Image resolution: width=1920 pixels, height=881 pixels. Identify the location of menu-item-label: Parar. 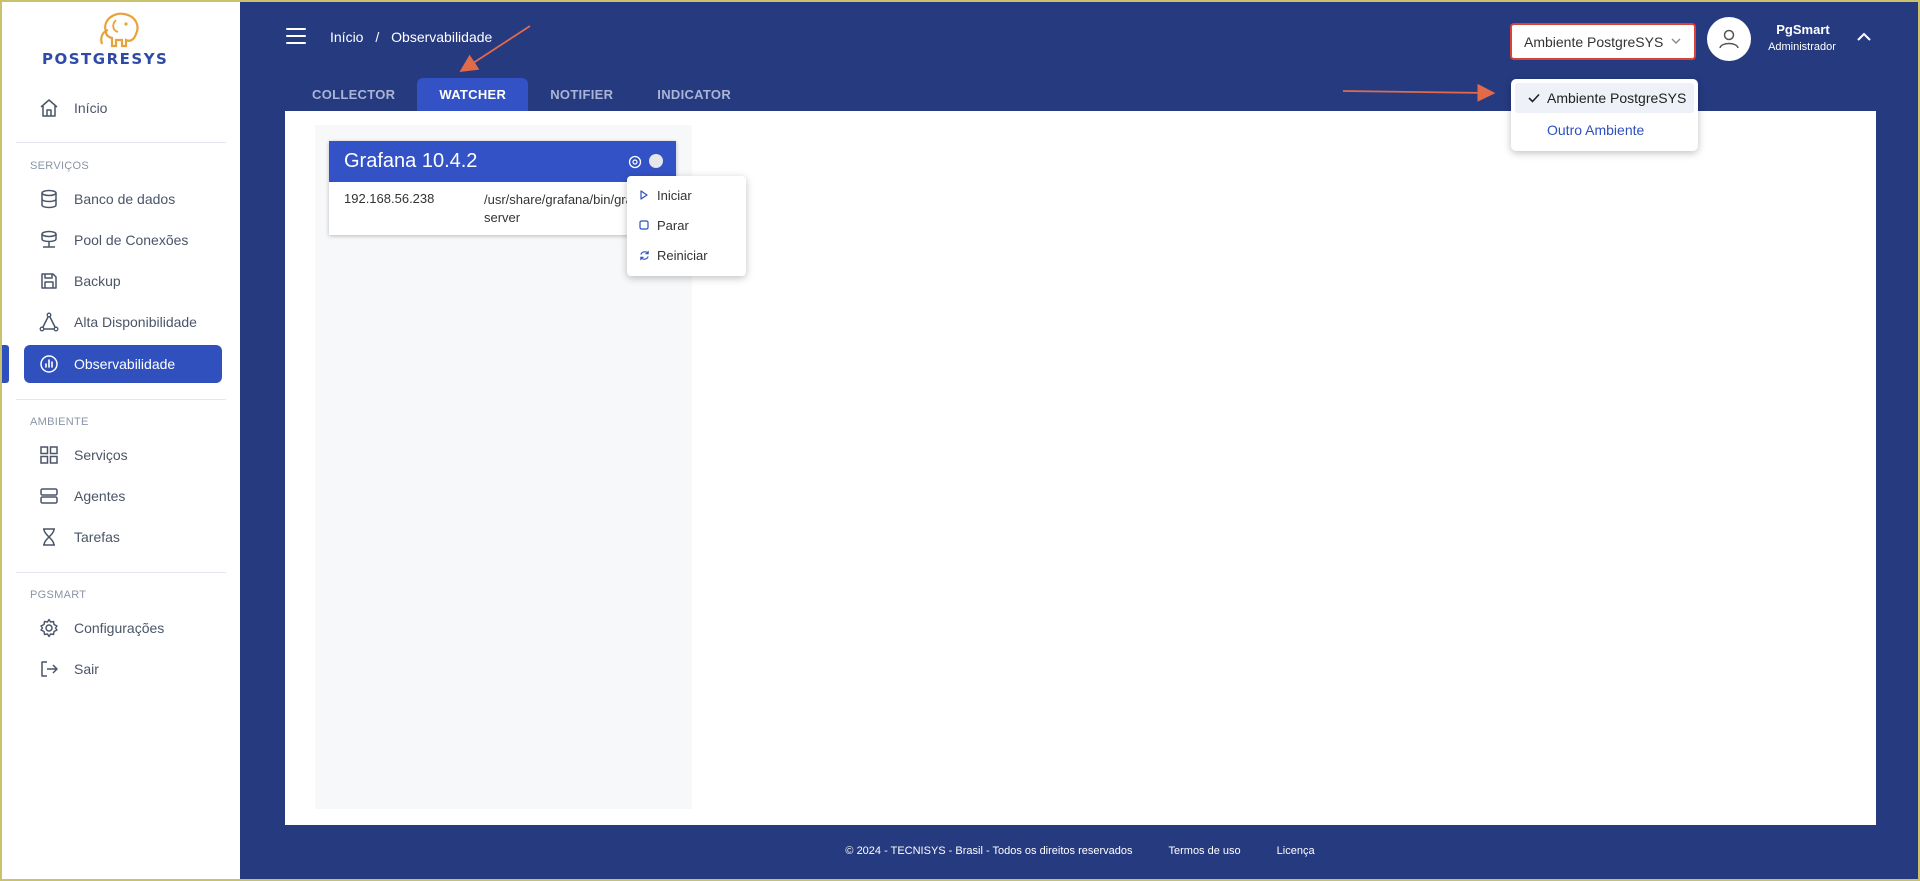
(673, 225).